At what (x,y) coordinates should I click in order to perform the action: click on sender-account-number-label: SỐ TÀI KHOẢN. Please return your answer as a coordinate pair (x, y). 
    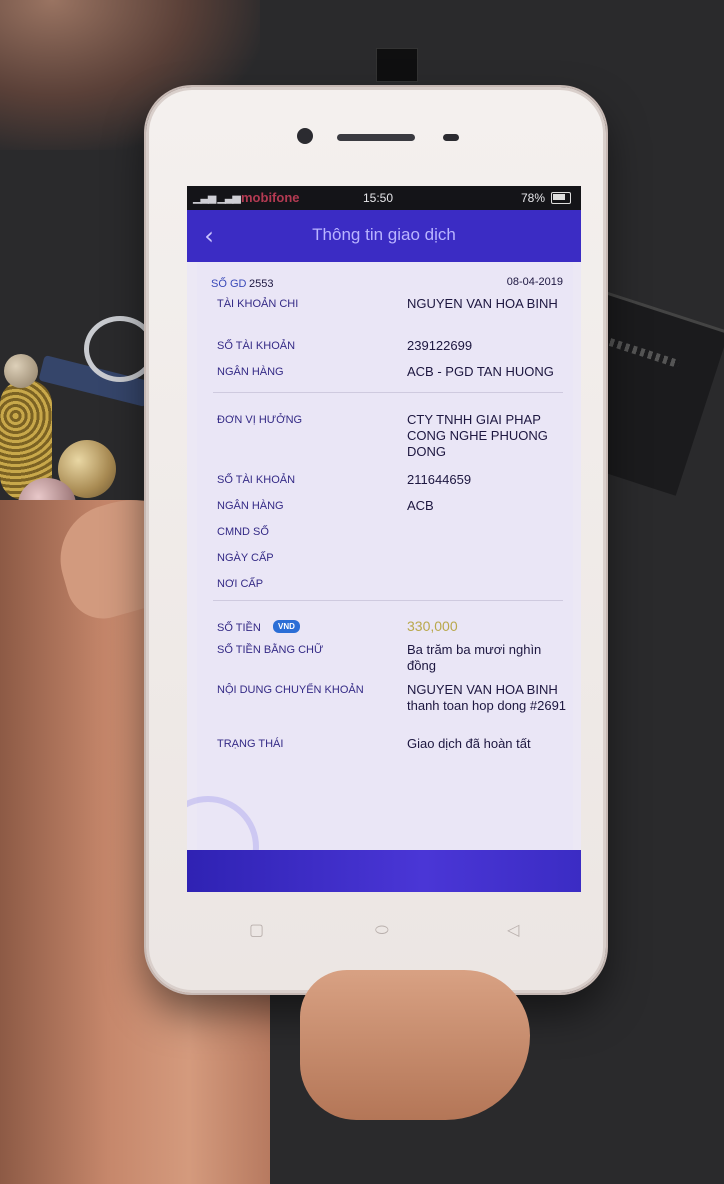
    Looking at the image, I should click on (256, 346).